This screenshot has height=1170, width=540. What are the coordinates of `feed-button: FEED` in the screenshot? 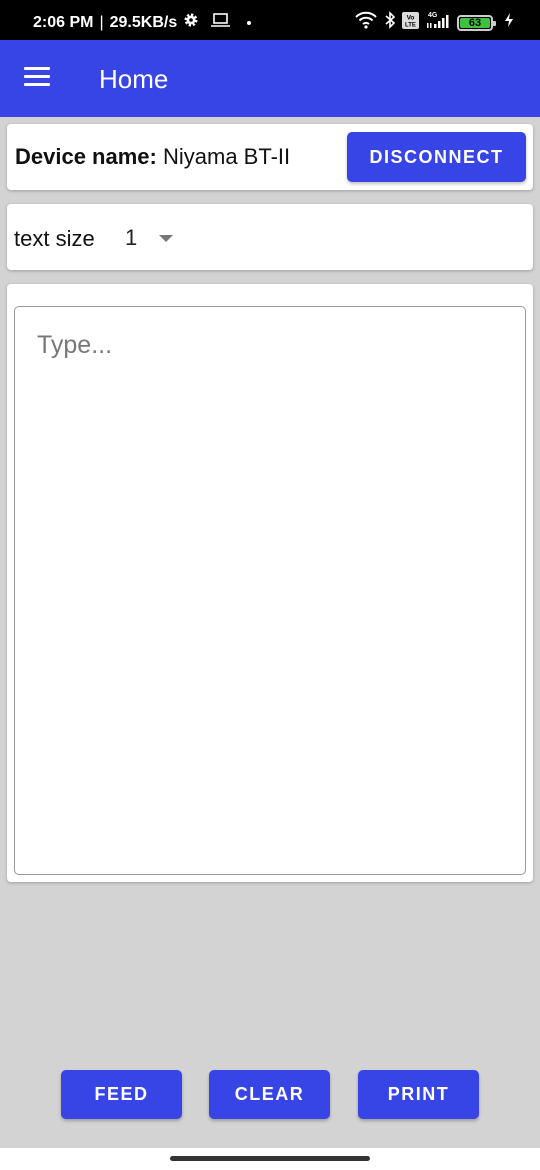 It's located at (121, 1094).